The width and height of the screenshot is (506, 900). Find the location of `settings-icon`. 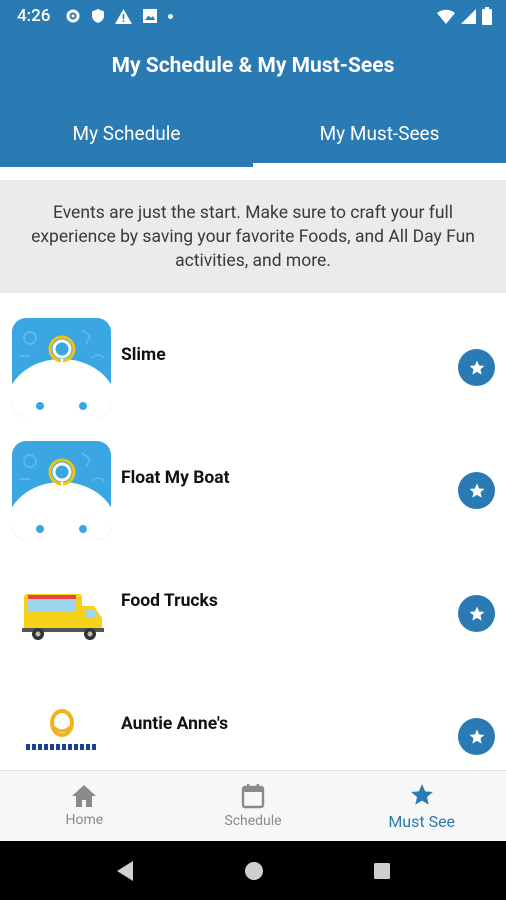

settings-icon is located at coordinates (73, 16).